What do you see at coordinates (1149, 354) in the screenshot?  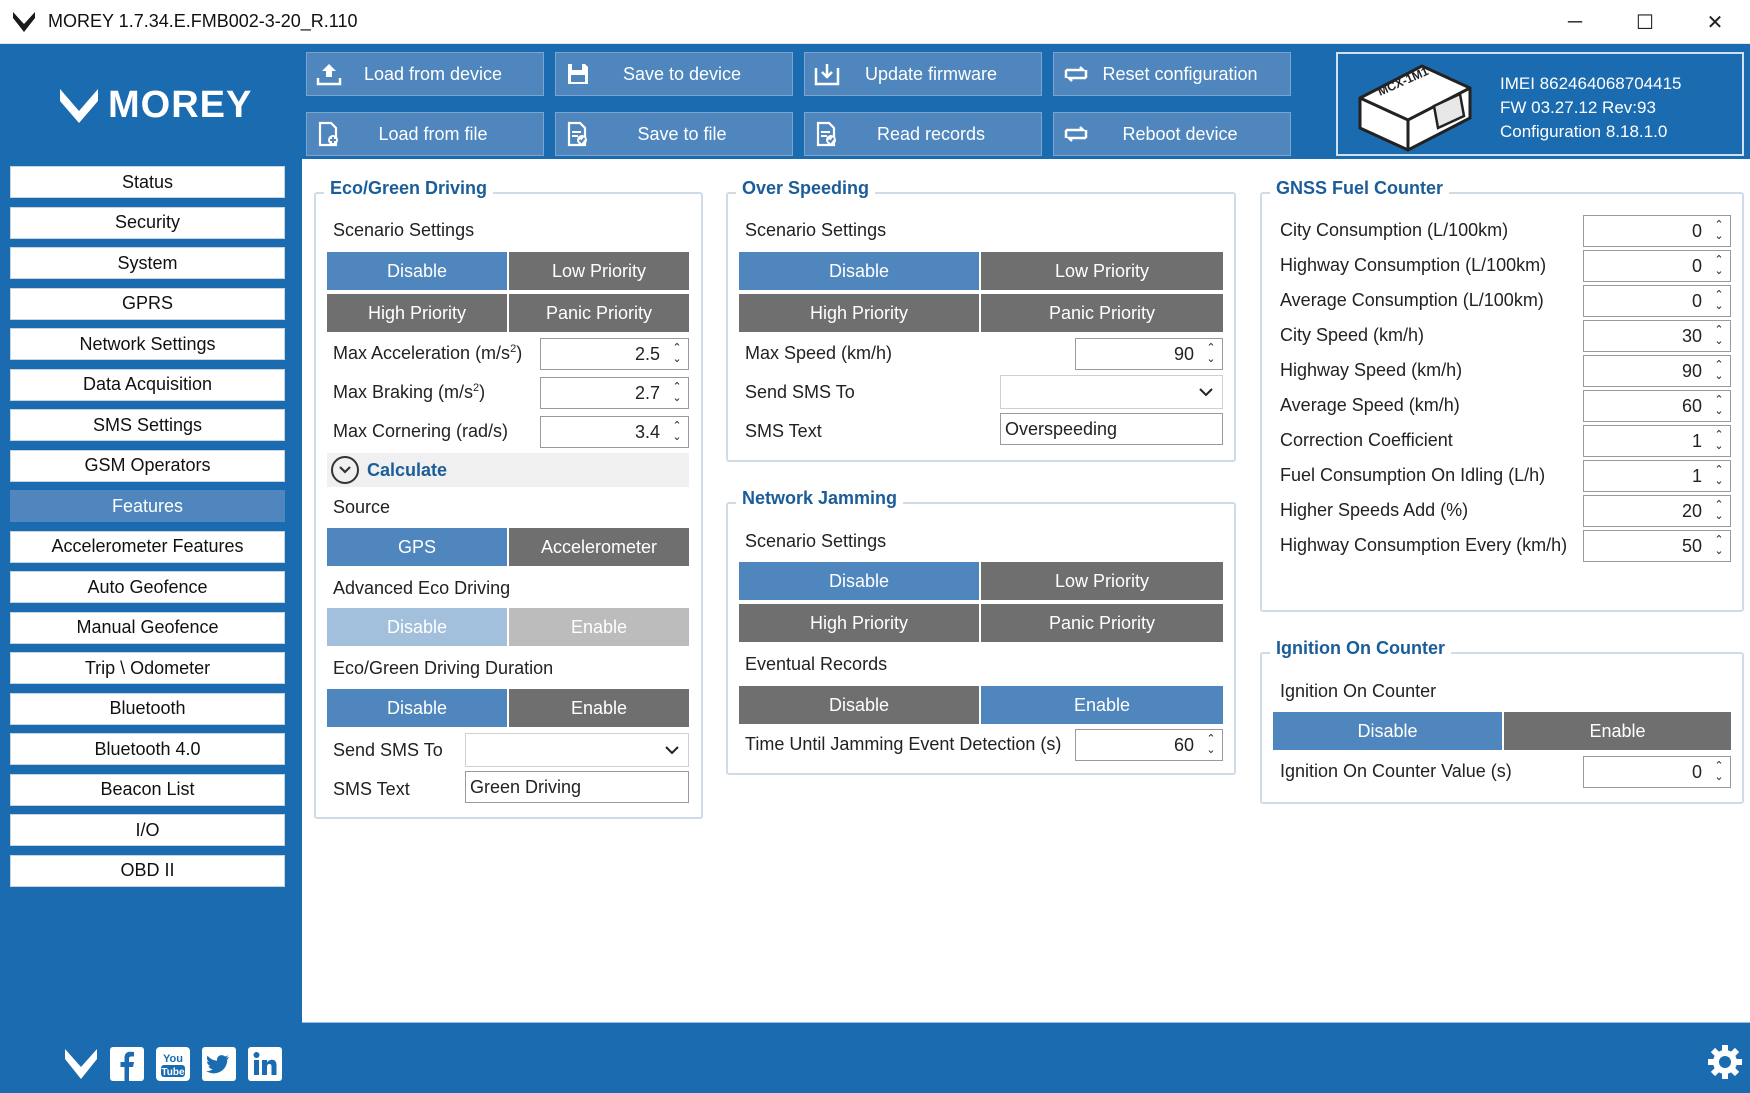 I see `max-speed-input: 90 ⌃ ⌄` at bounding box center [1149, 354].